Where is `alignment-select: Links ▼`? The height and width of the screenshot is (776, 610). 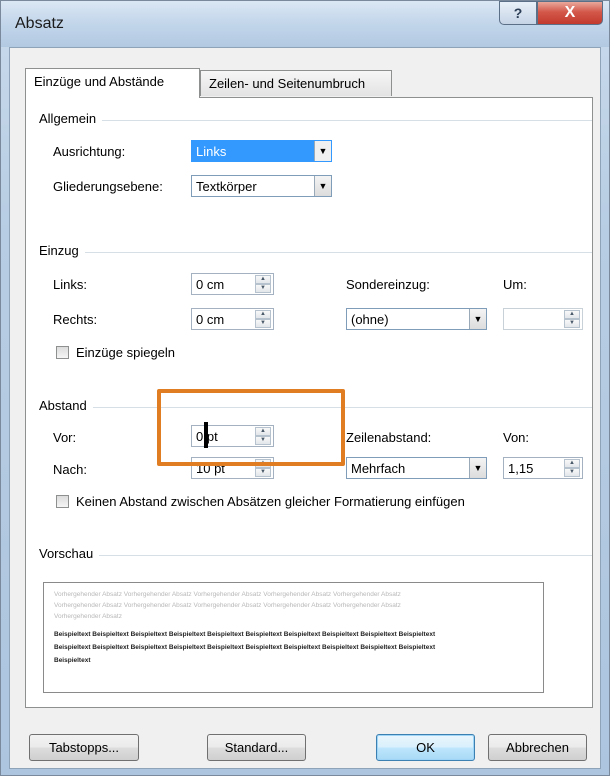 alignment-select: Links ▼ is located at coordinates (261, 151).